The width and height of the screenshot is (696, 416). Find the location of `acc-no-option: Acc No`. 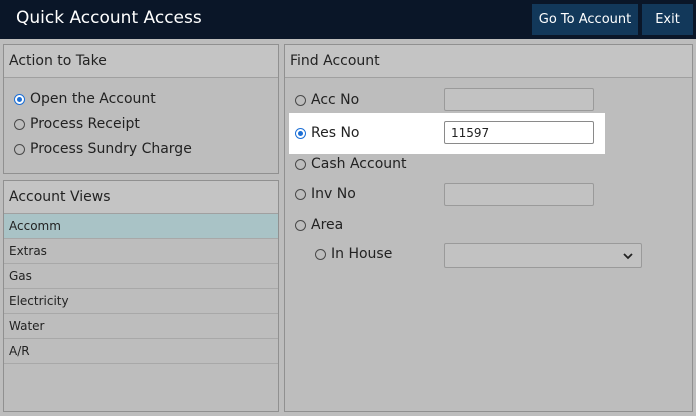

acc-no-option: Acc No is located at coordinates (327, 100).